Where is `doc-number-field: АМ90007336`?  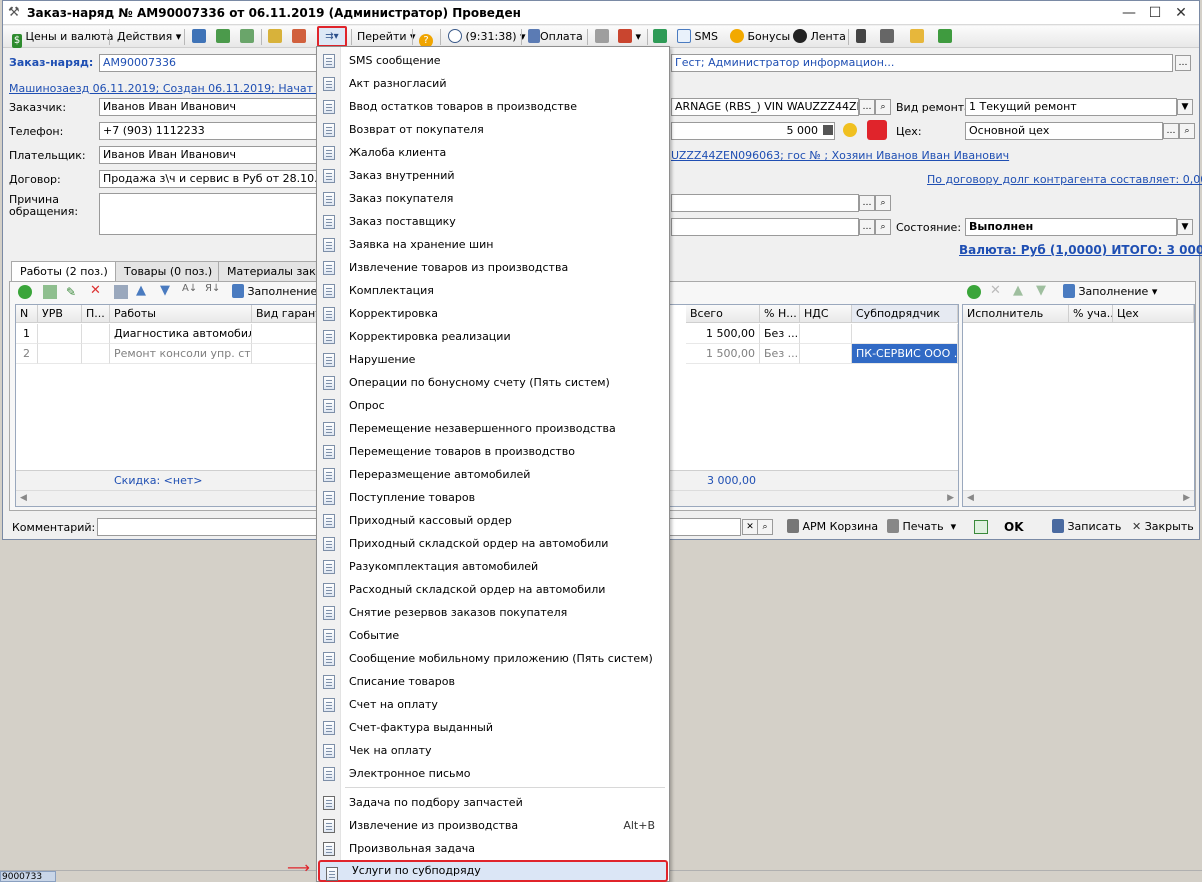
doc-number-field: АМ90007336 is located at coordinates (209, 63).